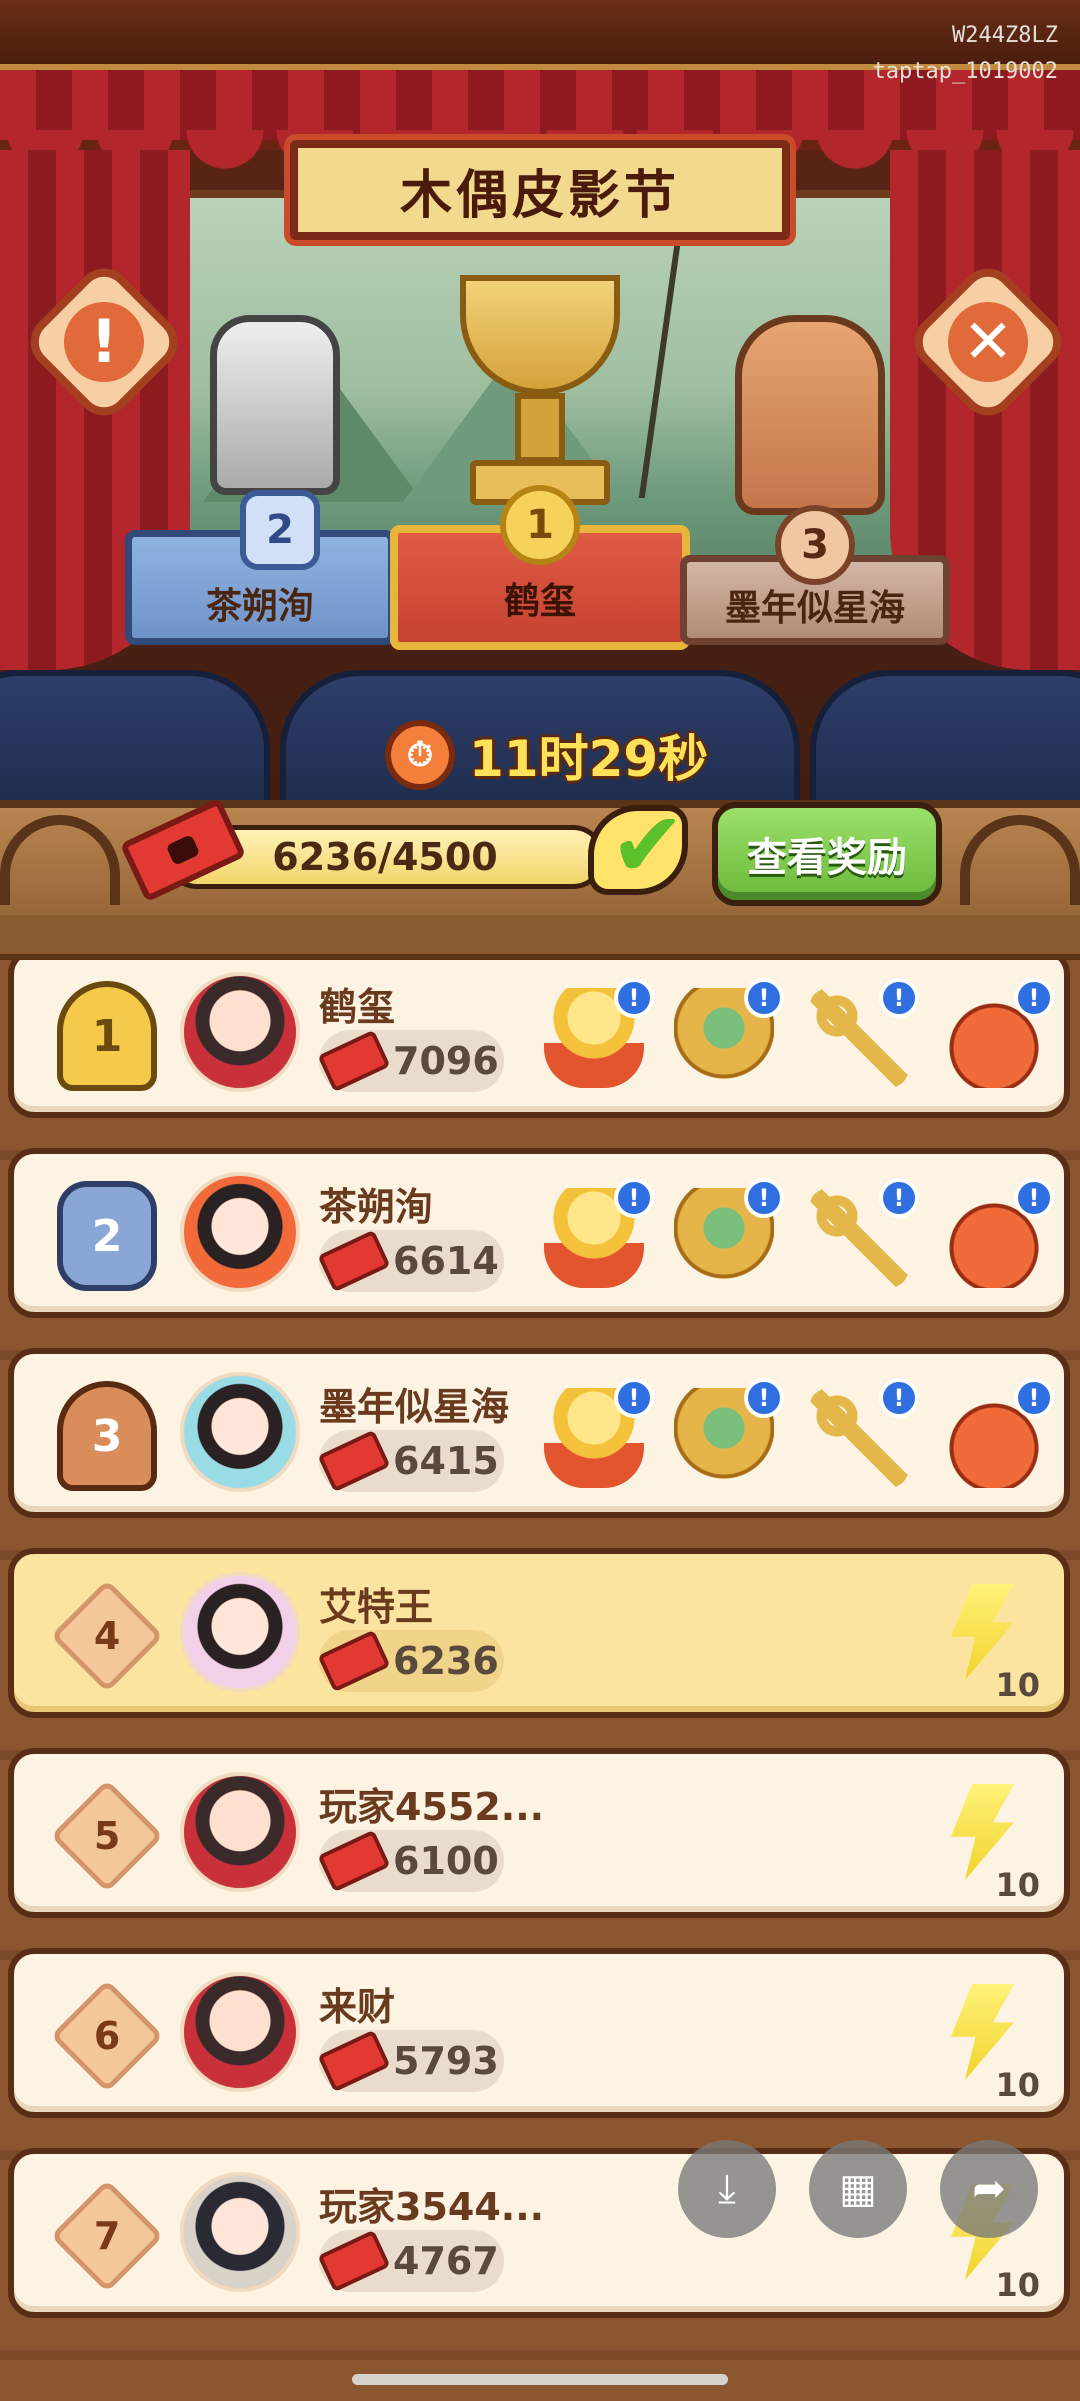 Image resolution: width=1080 pixels, height=2401 pixels. Describe the element at coordinates (827, 854) in the screenshot. I see `view-rewards-button: 查看奖励` at that location.